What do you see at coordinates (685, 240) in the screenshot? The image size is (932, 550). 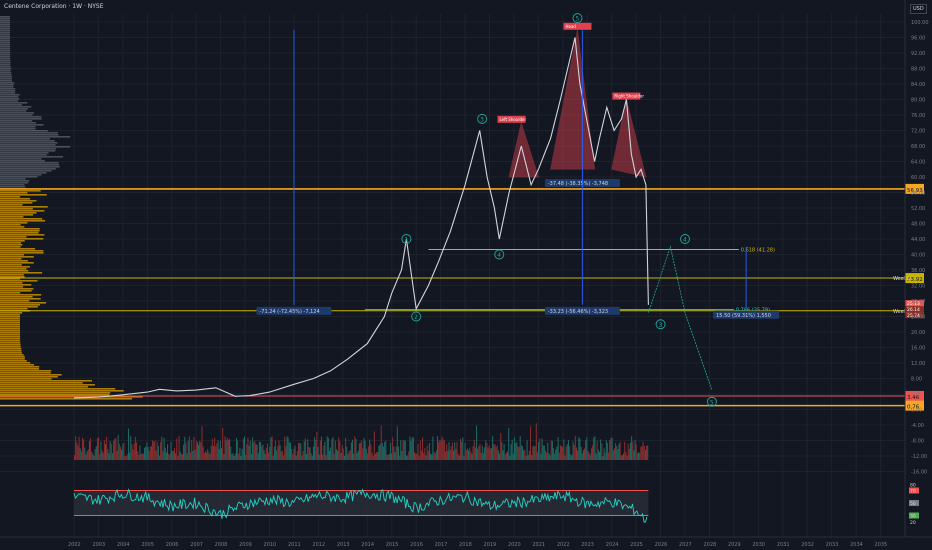 I see `wave-label: 4` at bounding box center [685, 240].